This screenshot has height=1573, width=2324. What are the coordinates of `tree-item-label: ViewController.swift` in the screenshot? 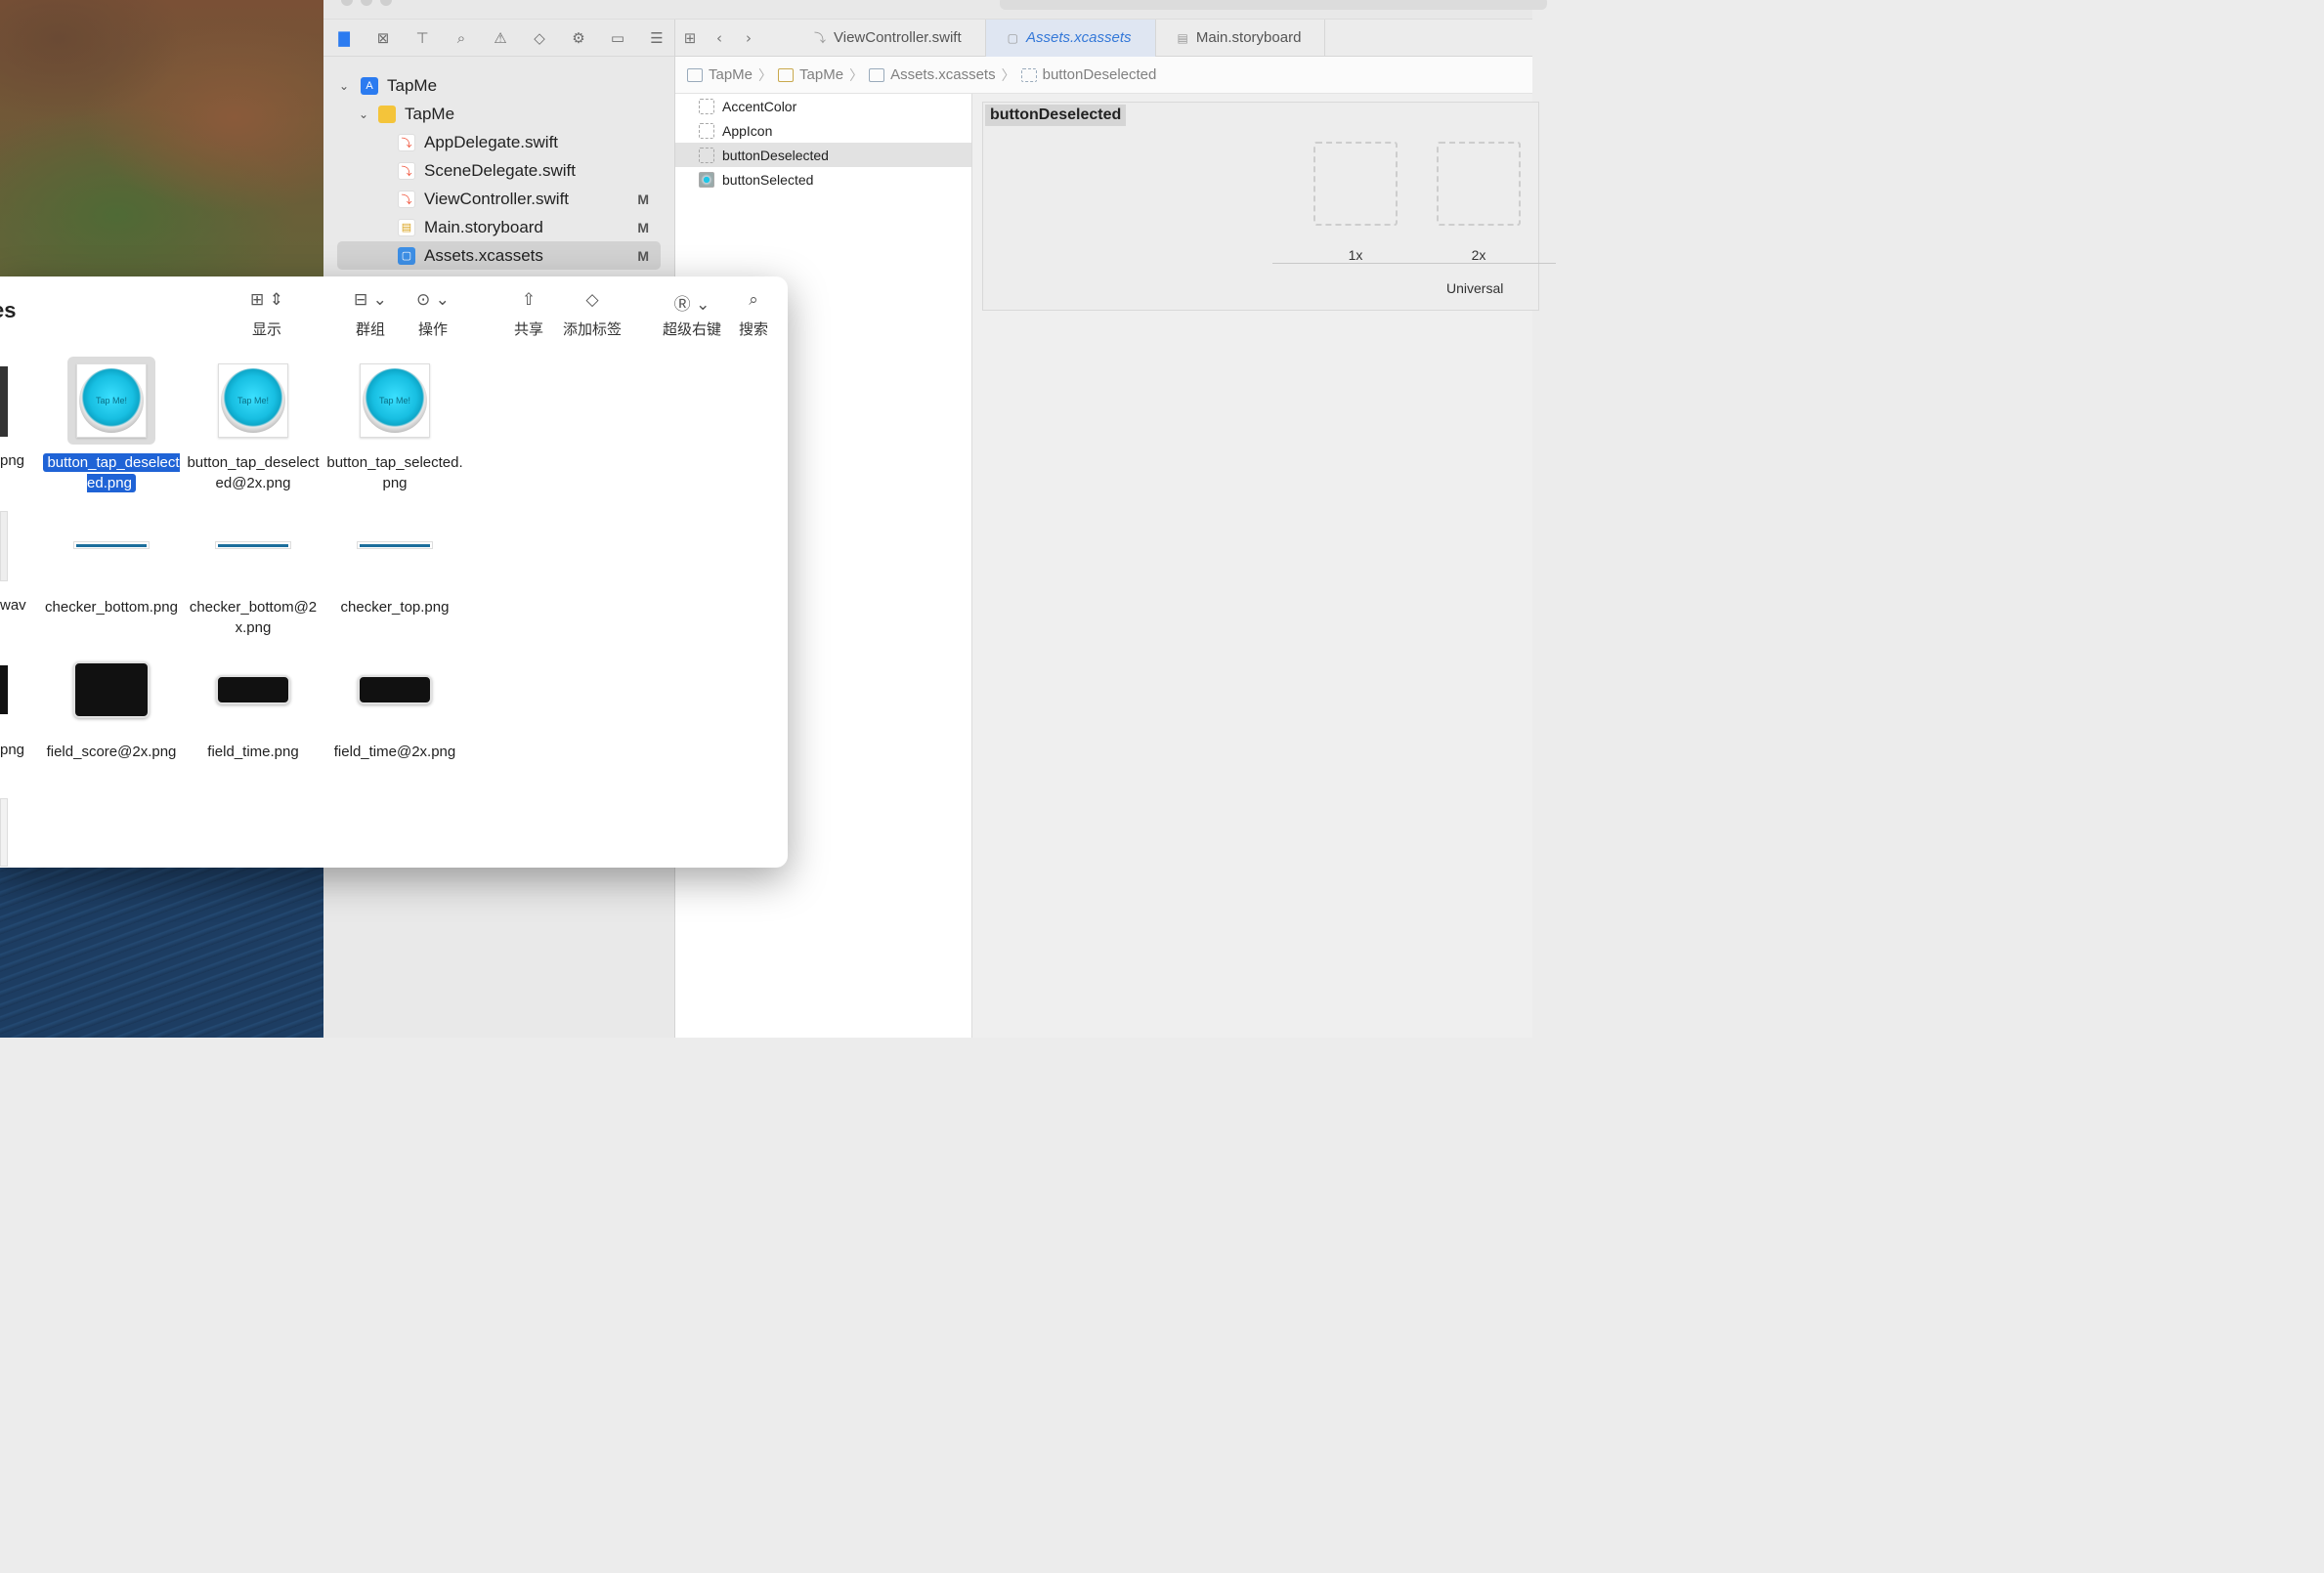 It's located at (497, 198).